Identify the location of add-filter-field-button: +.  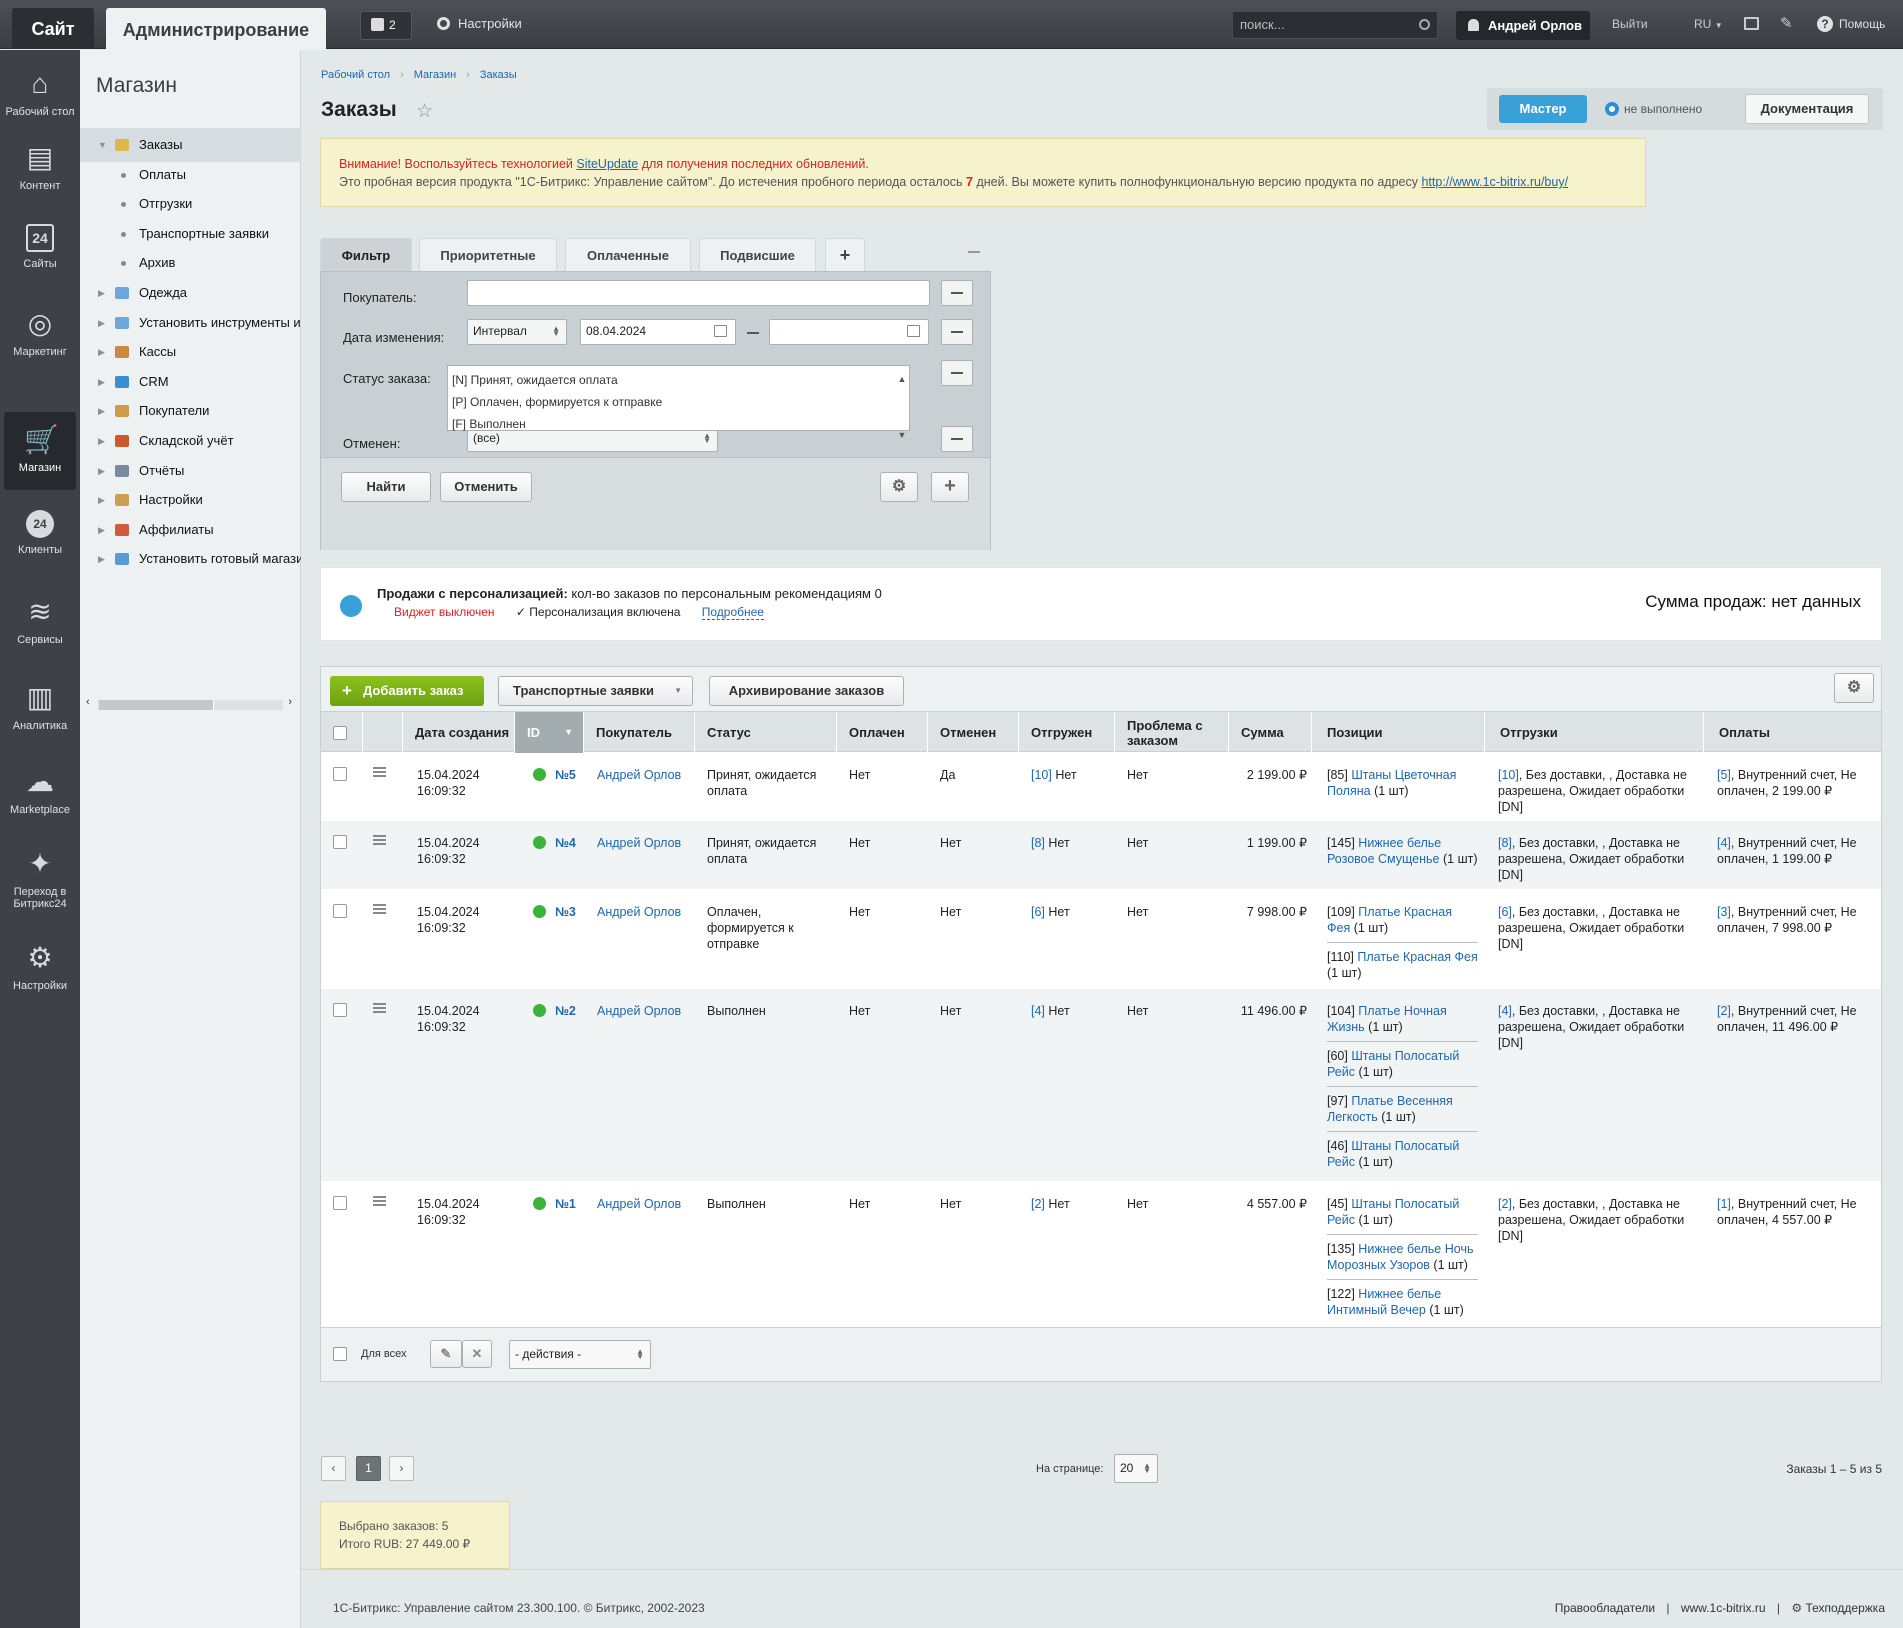
(950, 487).